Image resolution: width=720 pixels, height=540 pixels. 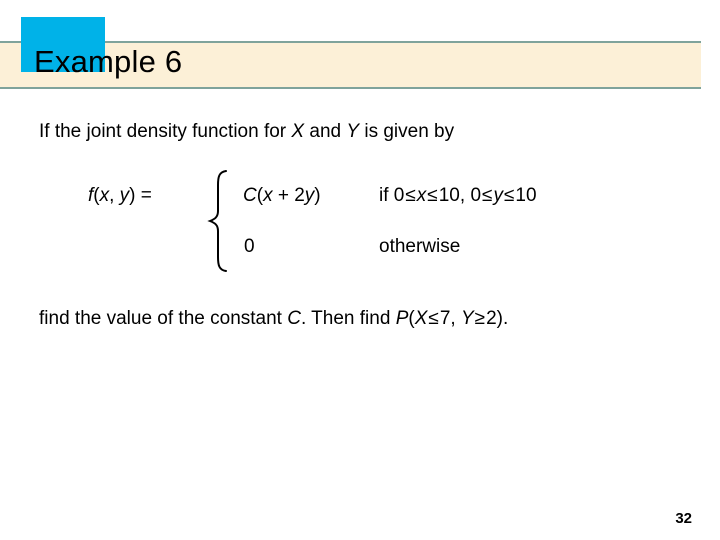 What do you see at coordinates (165, 131) in the screenshot?
I see `intro-prefix: If the joint density function for` at bounding box center [165, 131].